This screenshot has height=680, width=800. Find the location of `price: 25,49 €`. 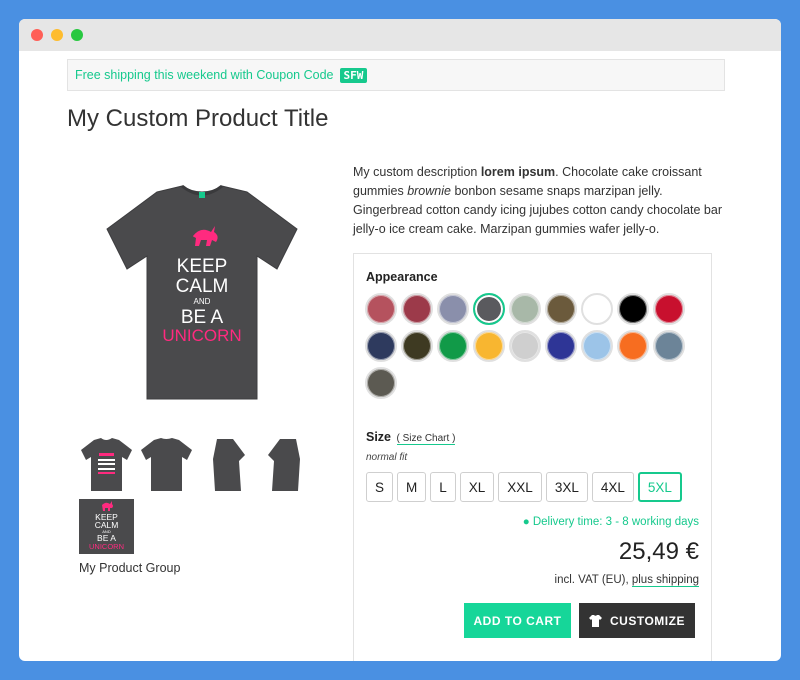

price: 25,49 € is located at coordinates (658, 551).